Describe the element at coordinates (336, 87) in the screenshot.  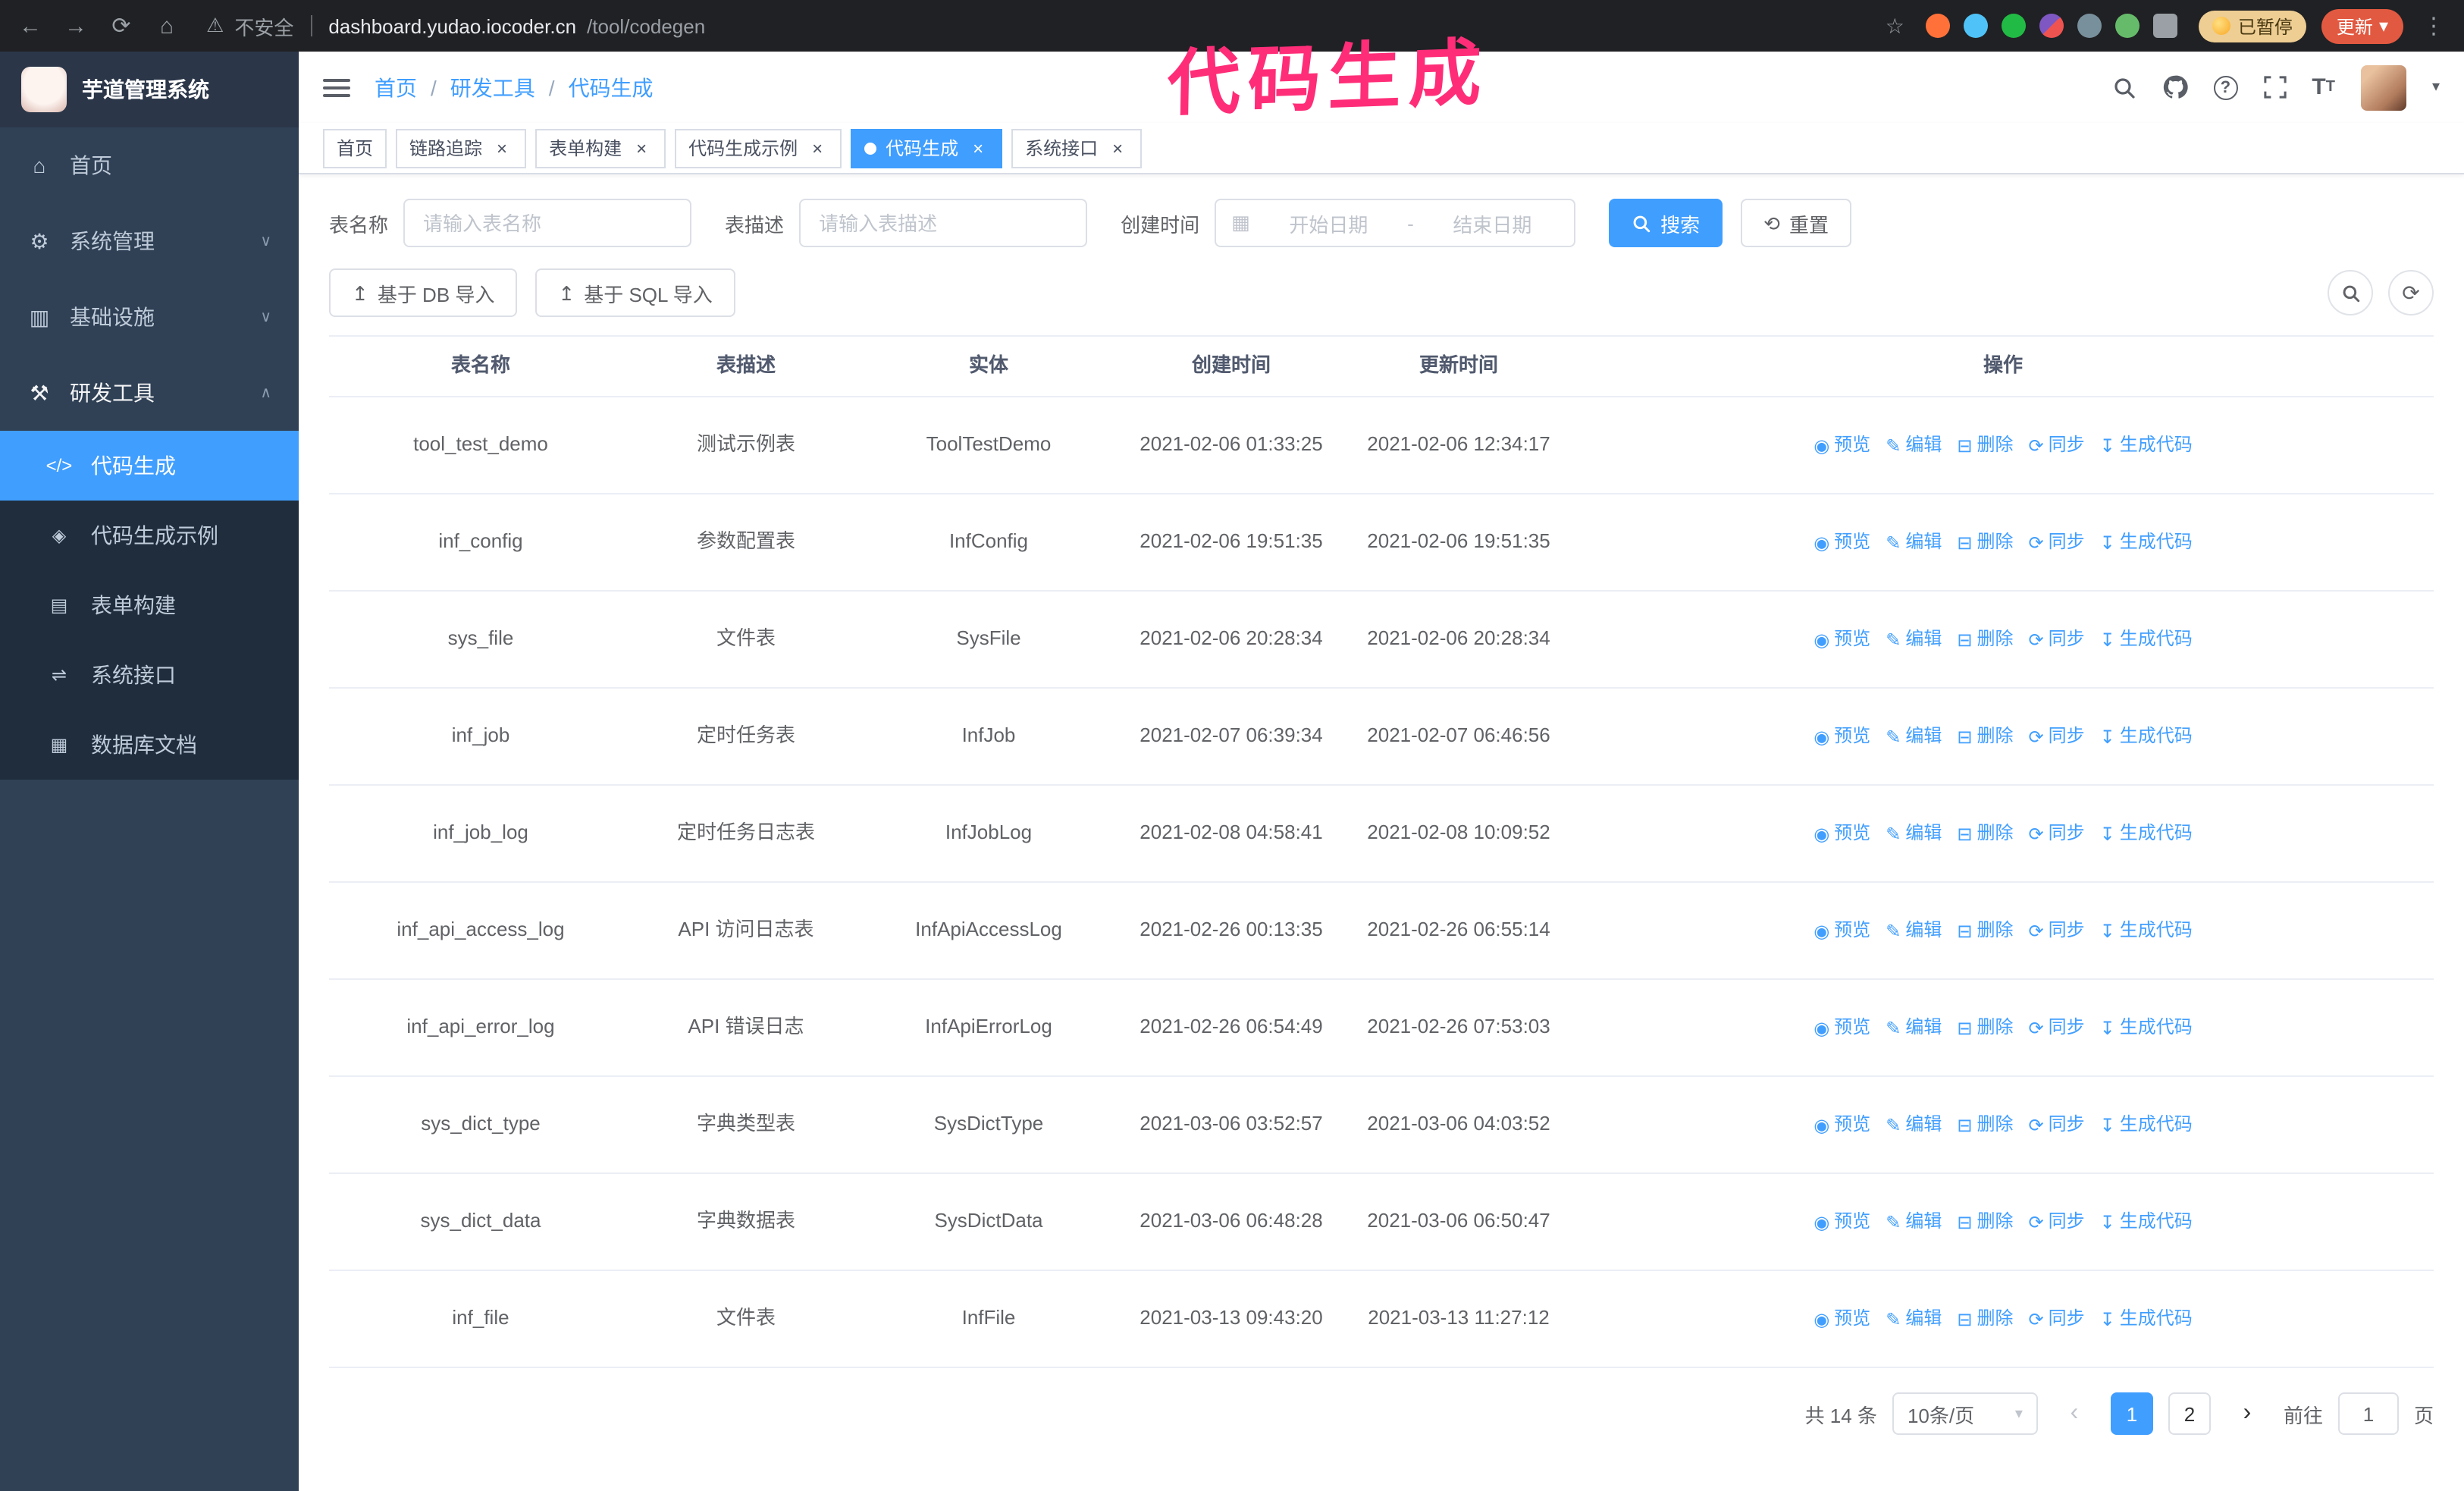
I see `sidebar-toggle-icon` at that location.